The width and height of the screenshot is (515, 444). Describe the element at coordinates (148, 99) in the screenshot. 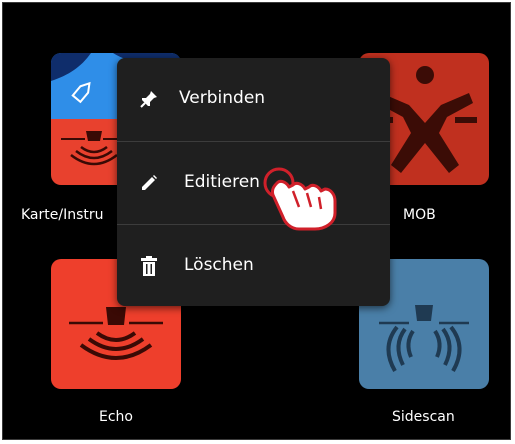

I see `pin-icon` at that location.